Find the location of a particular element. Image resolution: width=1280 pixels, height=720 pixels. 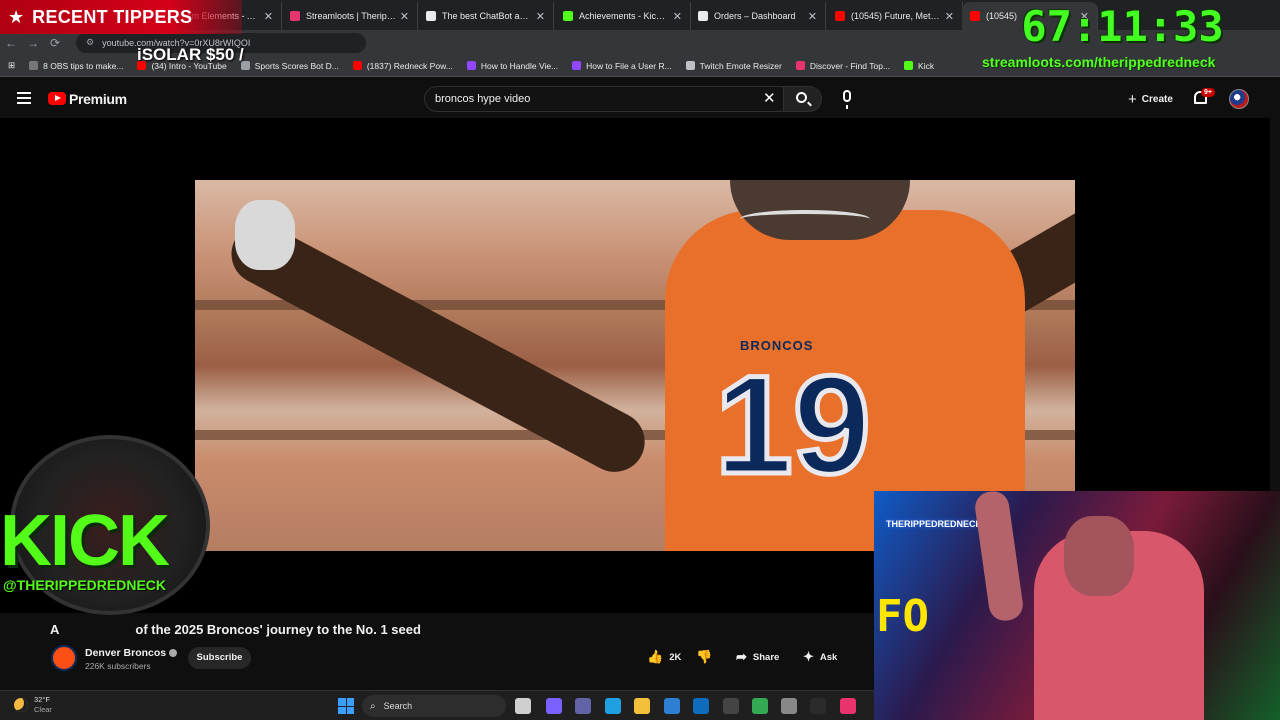

notification-badge: 9+ is located at coordinates (1208, 92).